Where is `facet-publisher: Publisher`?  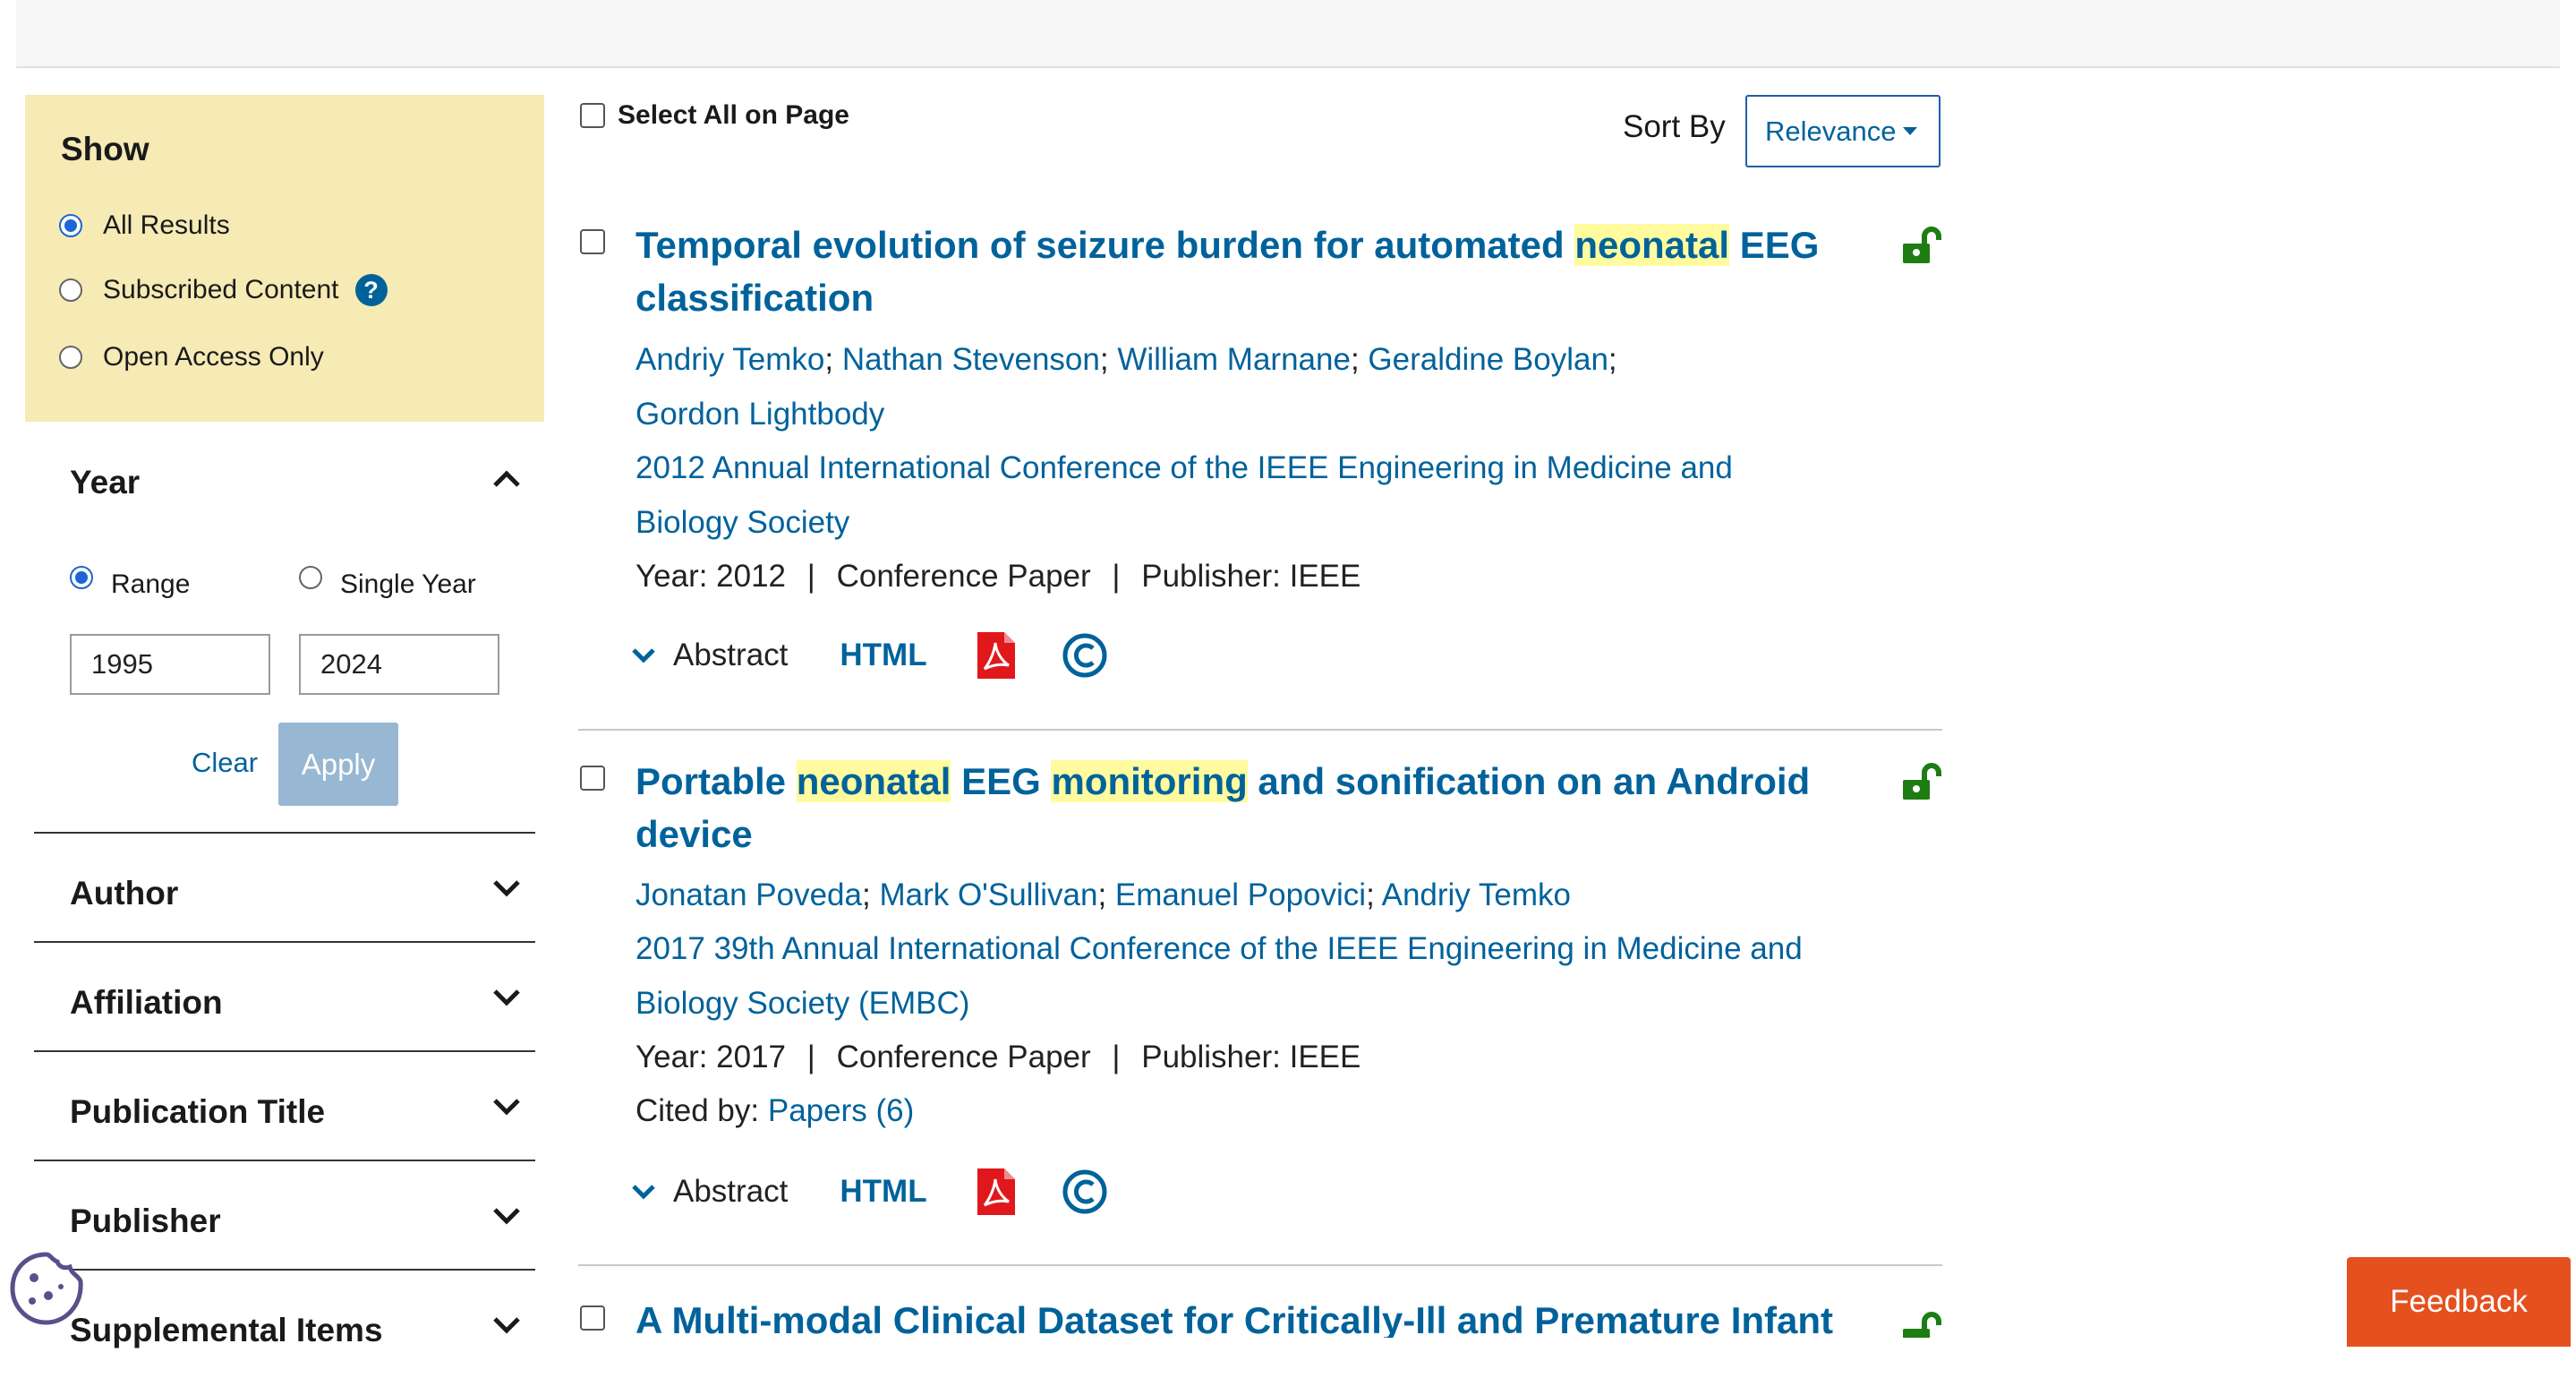 facet-publisher: Publisher is located at coordinates (284, 1214).